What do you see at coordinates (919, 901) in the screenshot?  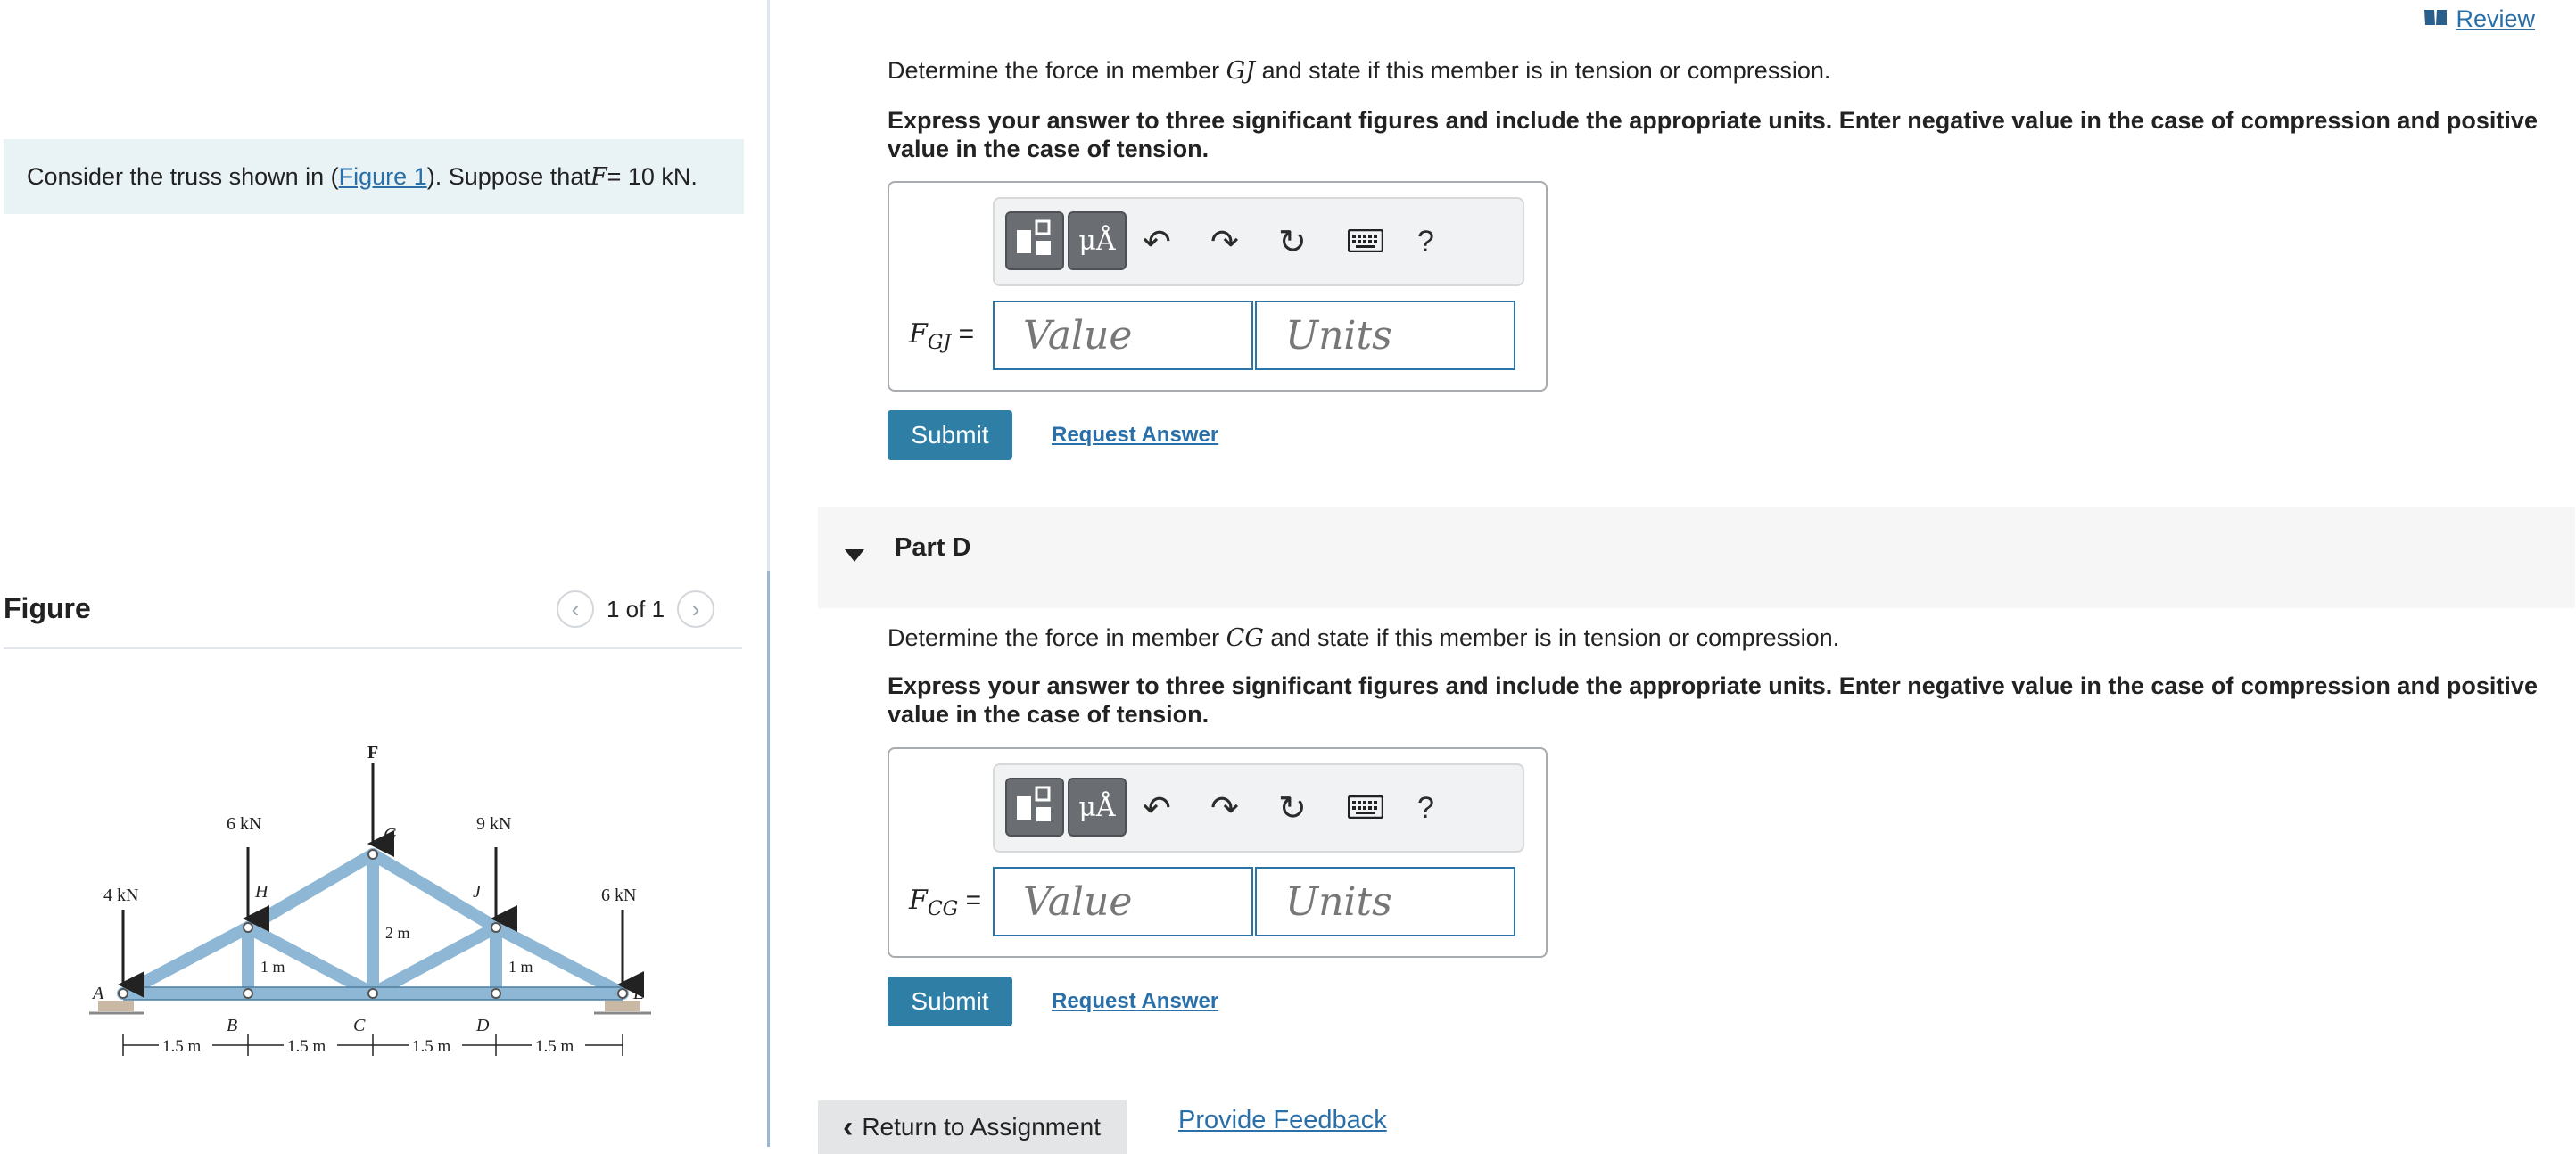 I see `partd-label-var: F` at bounding box center [919, 901].